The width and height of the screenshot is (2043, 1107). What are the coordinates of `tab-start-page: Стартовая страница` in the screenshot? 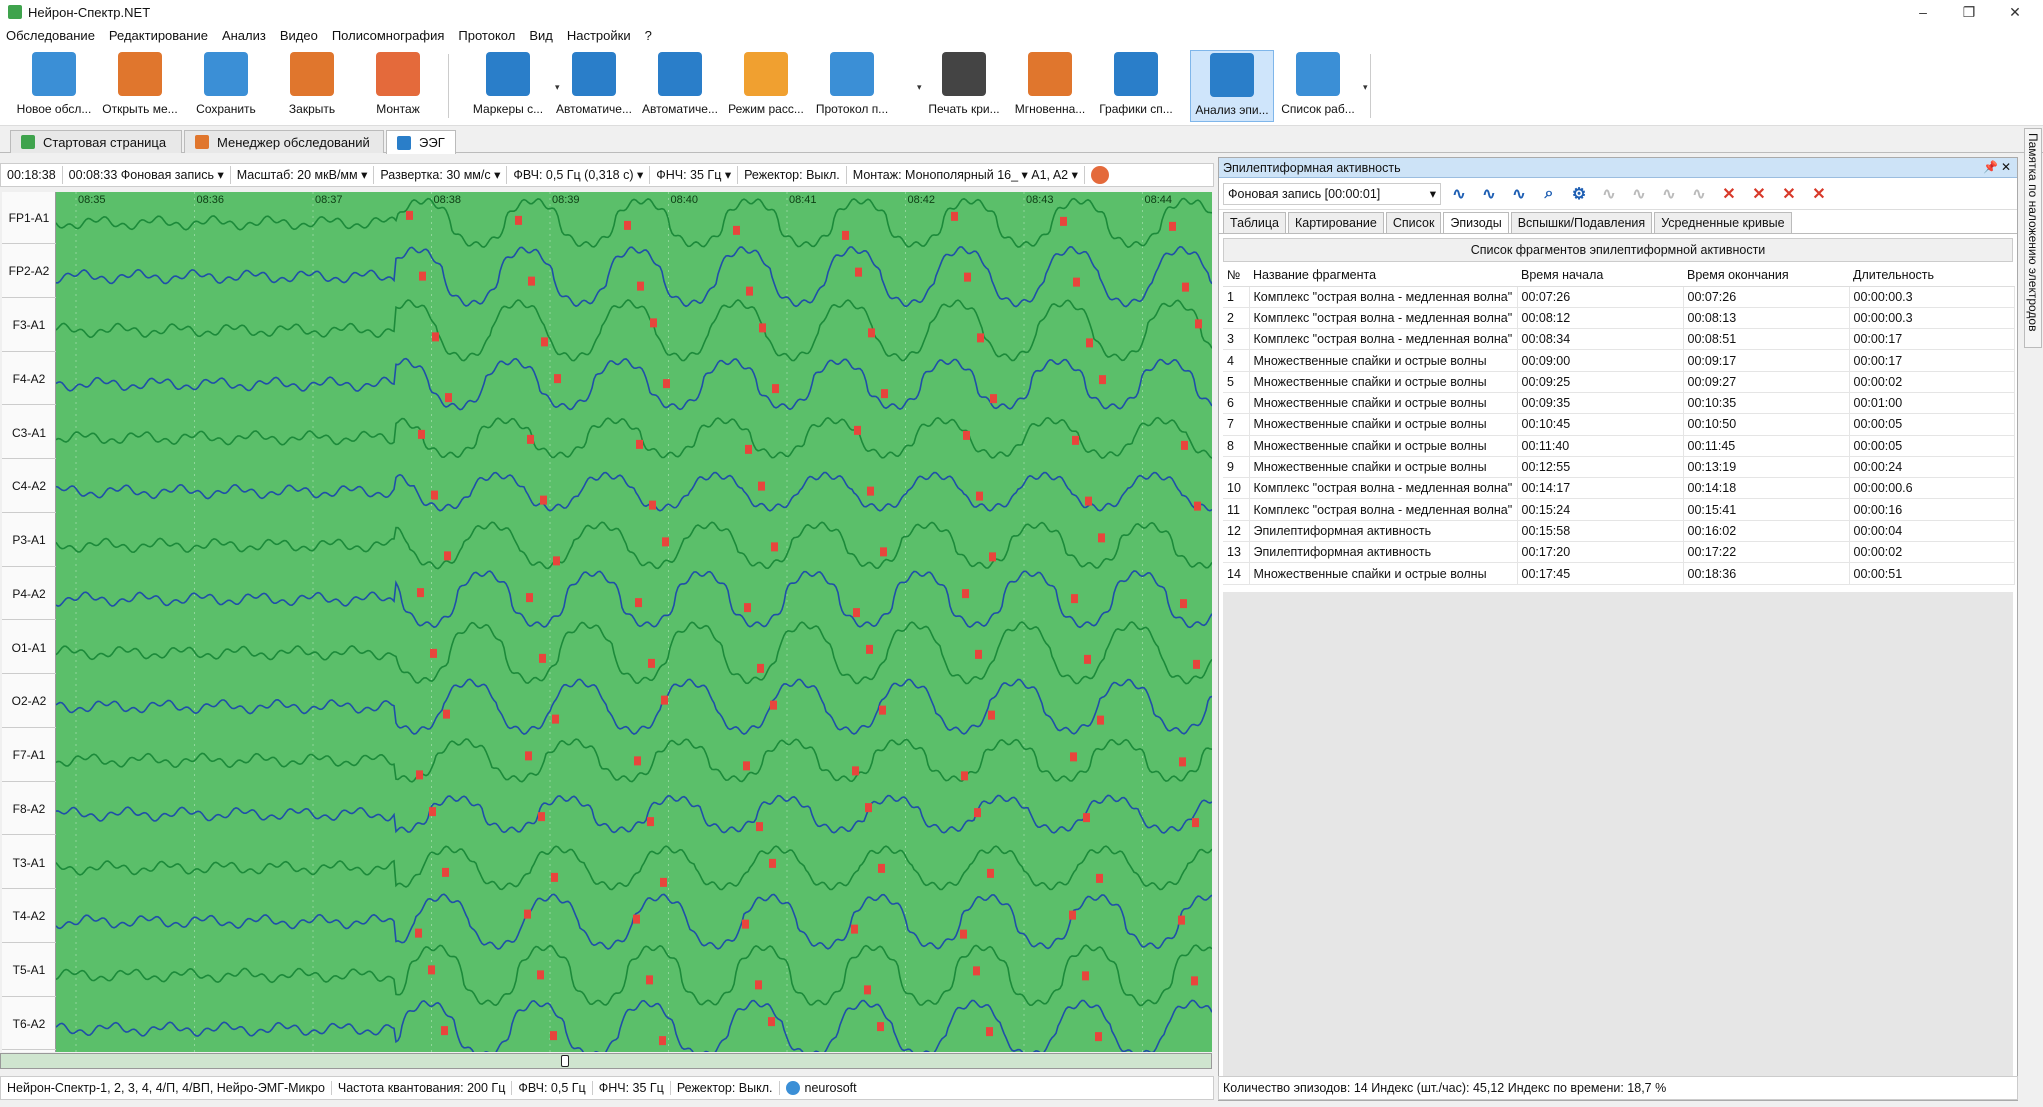 It's located at (96, 141).